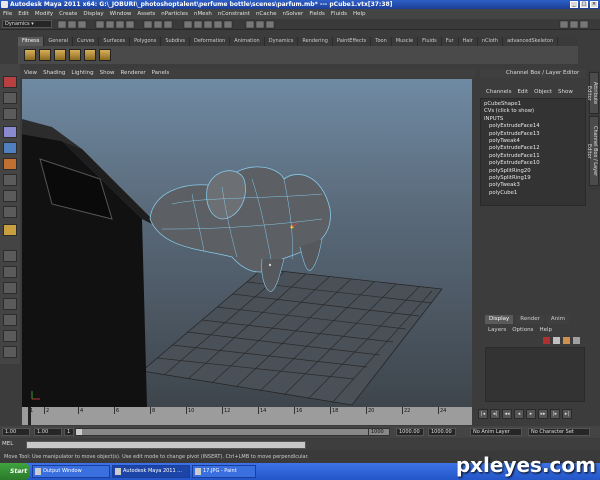  What do you see at coordinates (166, 445) in the screenshot?
I see `mel-command-input` at bounding box center [166, 445].